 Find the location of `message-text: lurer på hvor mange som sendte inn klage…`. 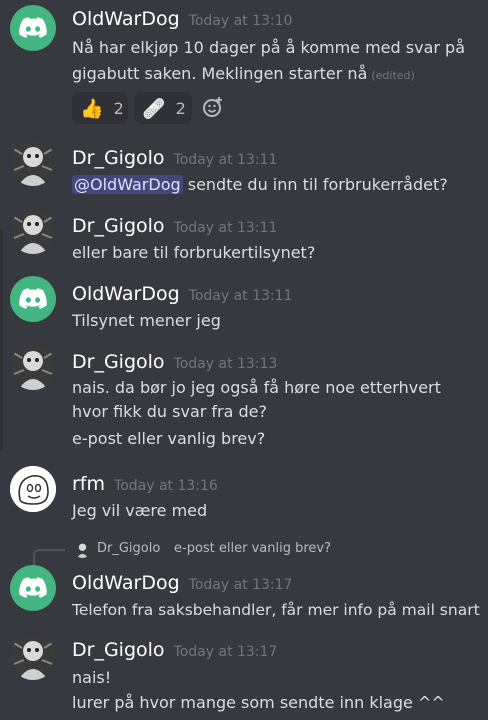

message-text: lurer på hvor mange som sendte inn klage… is located at coordinates (258, 702).